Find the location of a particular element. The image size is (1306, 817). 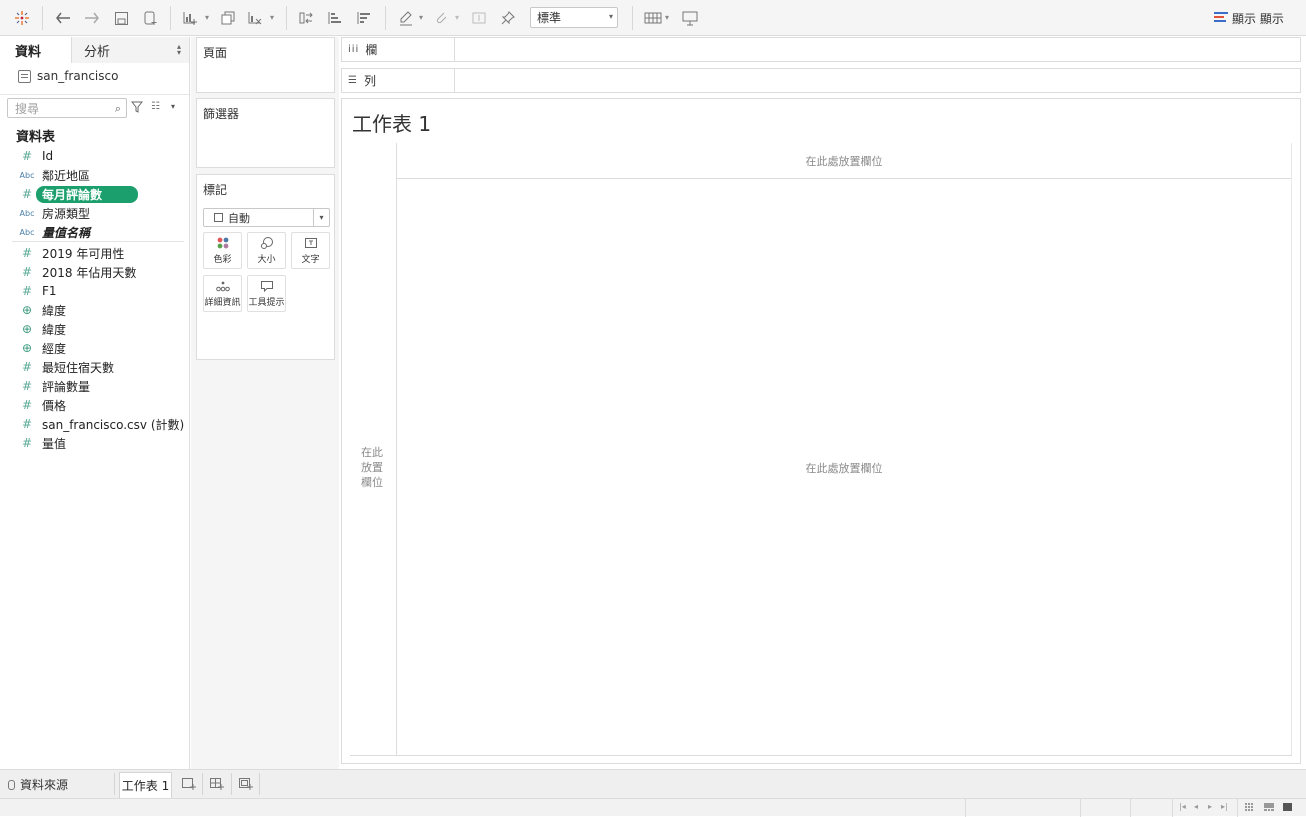

tab-worksheet-1: 工作表 1 is located at coordinates (145, 785).